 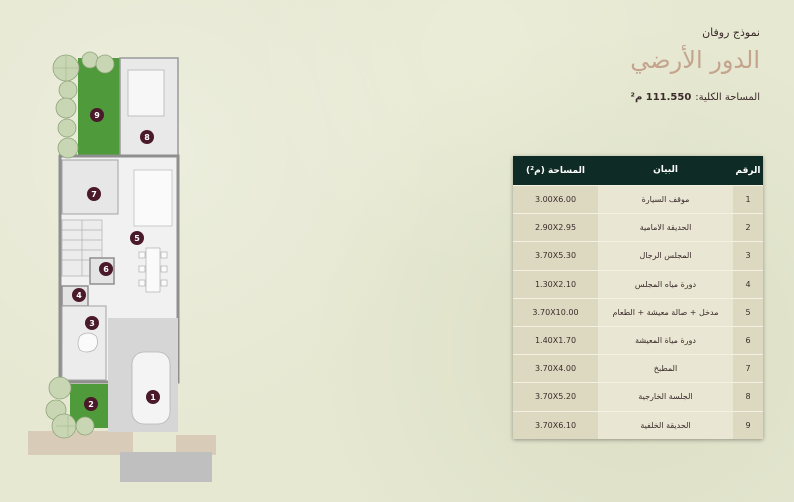 I want to click on table-row: 5 مدخل + صالة معيشة + الطعام 3.70X10.00, so click(x=638, y=311).